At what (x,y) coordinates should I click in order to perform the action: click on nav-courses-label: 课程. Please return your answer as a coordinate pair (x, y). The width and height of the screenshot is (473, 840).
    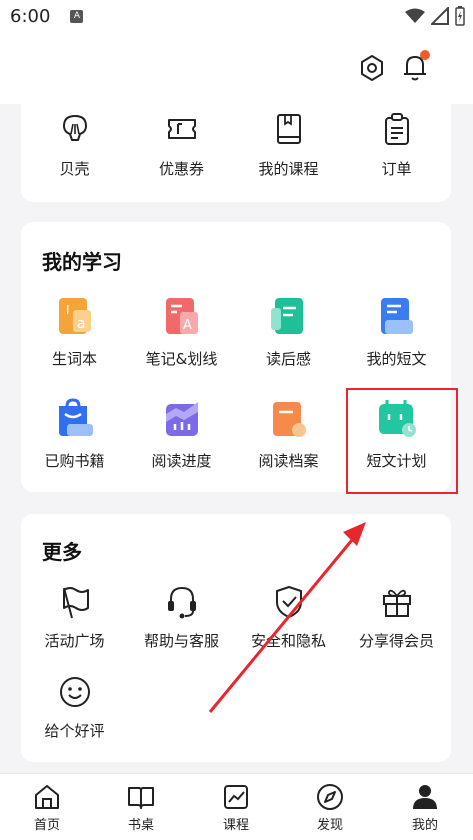
    Looking at the image, I should click on (235, 825).